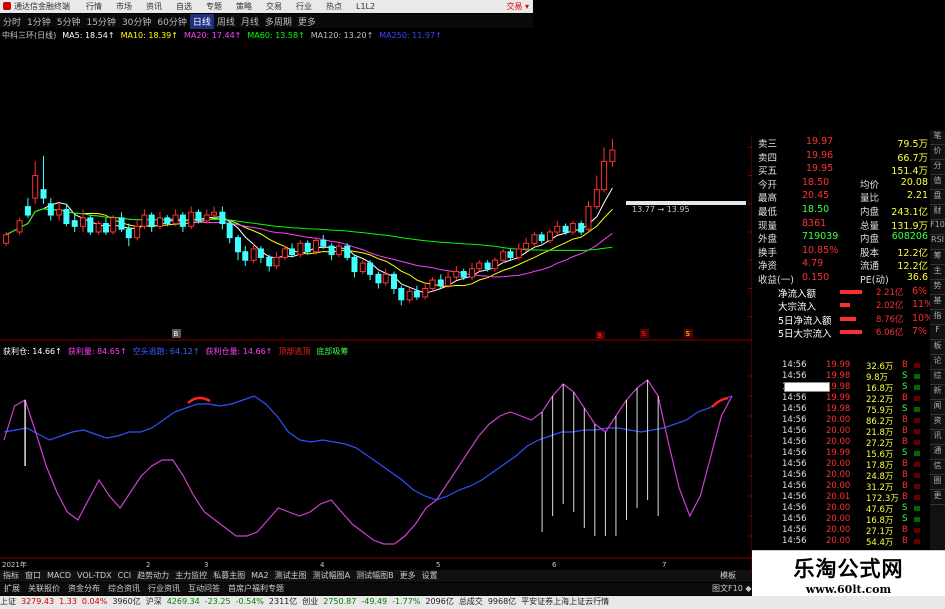 The width and height of the screenshot is (945, 609). I want to click on tick-side: S, so click(905, 519).